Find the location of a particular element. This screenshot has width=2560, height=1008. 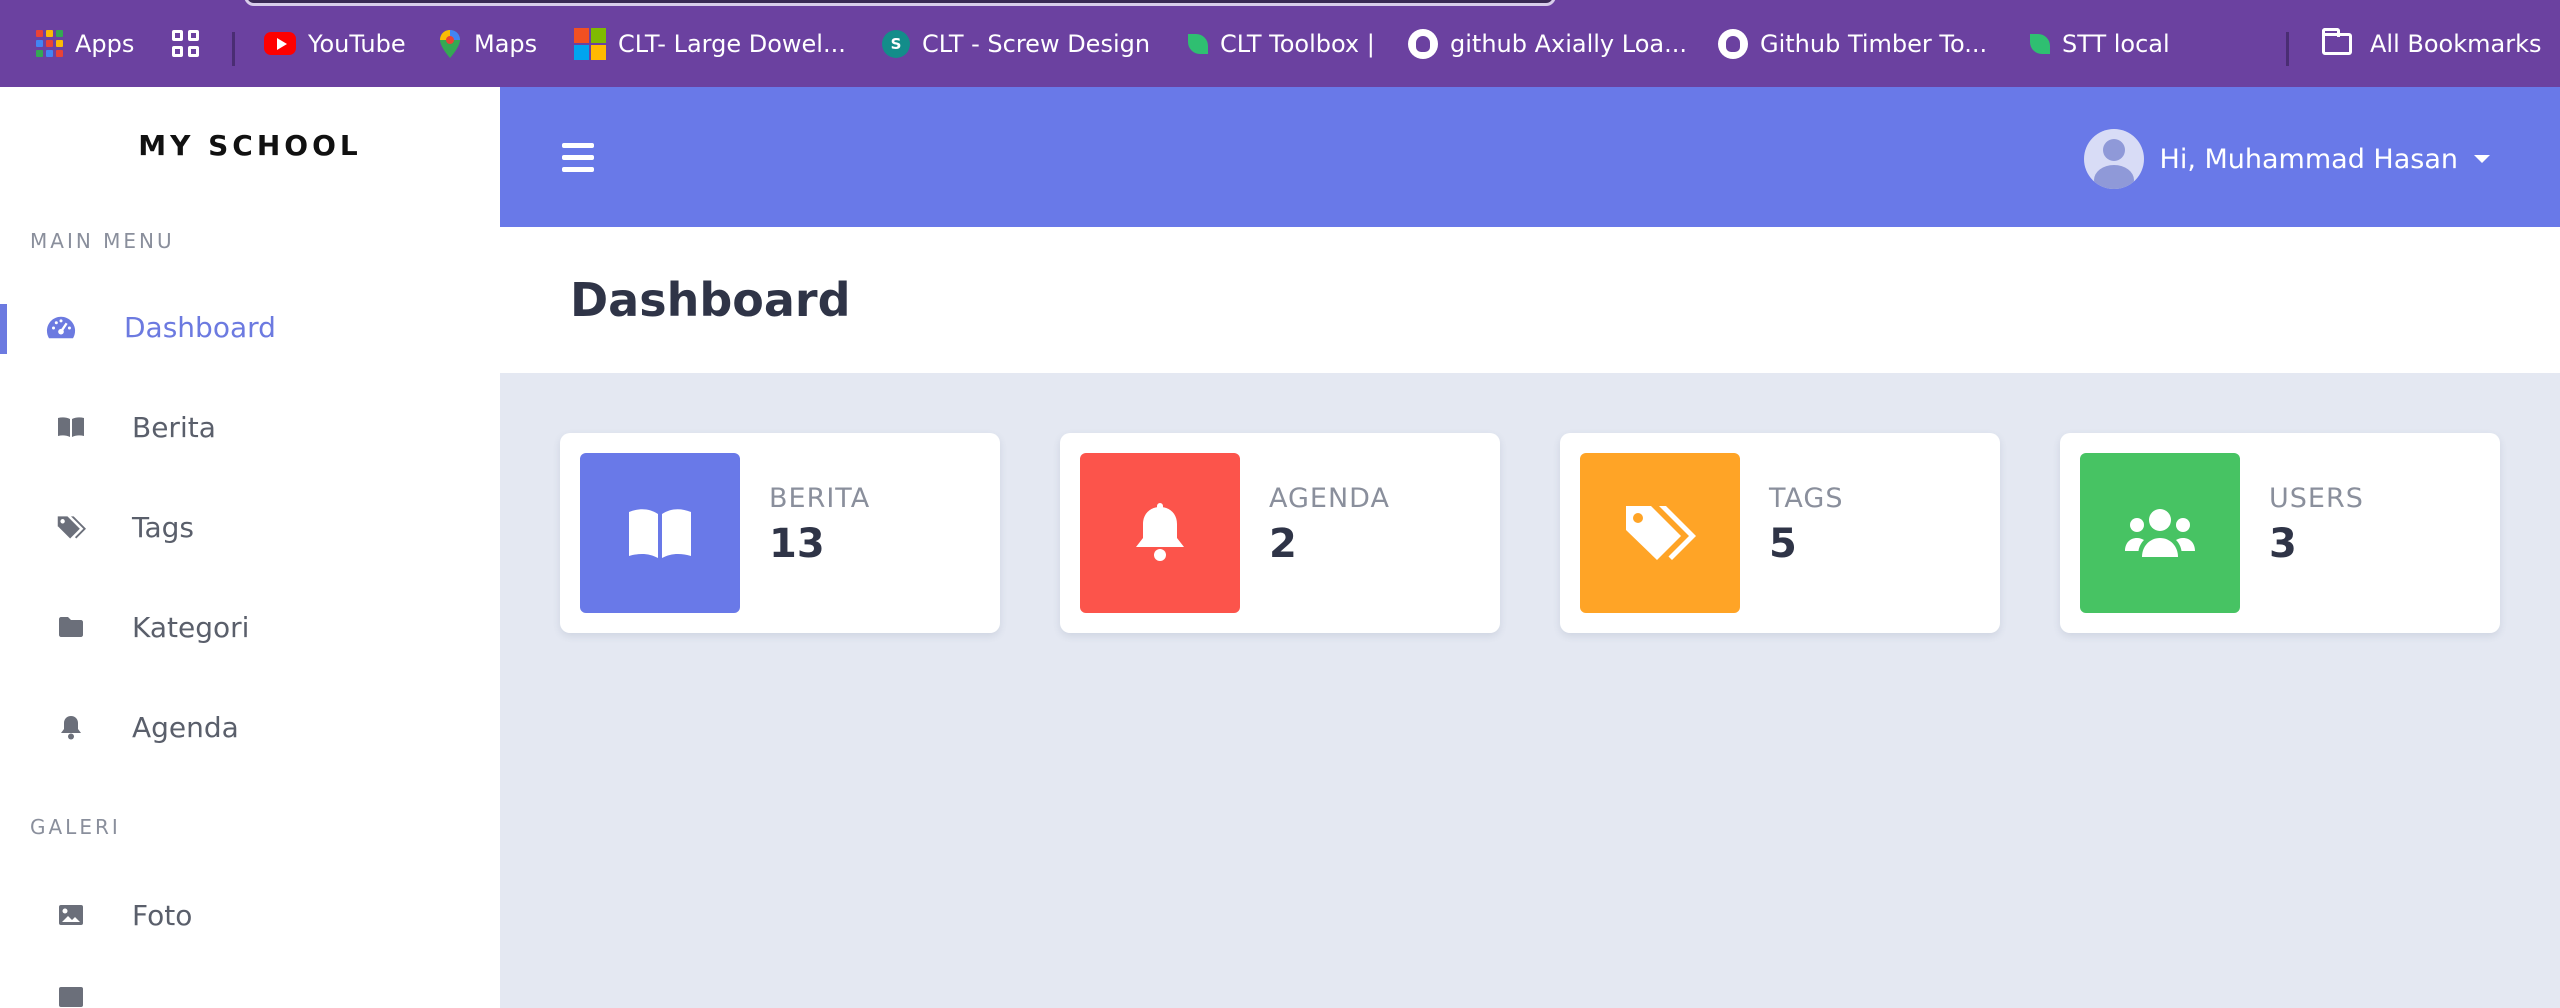

stat-label: TAGS is located at coordinates (1806, 498).